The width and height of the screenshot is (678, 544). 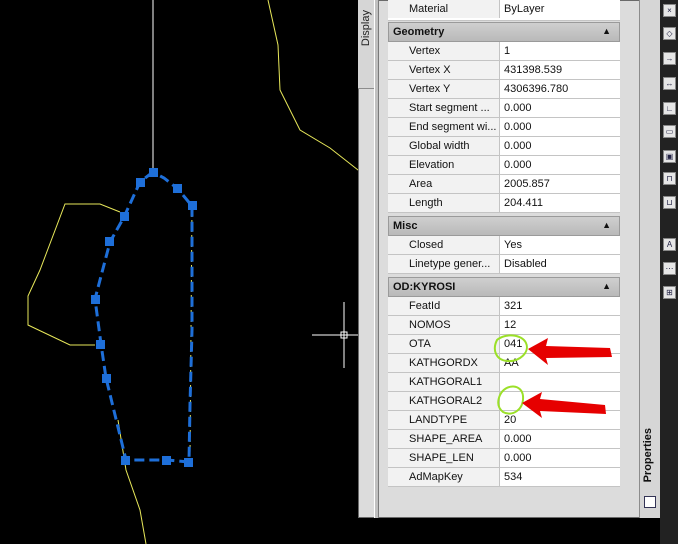 I want to click on toolbar-tool-icon: ↔, so click(x=669, y=83).